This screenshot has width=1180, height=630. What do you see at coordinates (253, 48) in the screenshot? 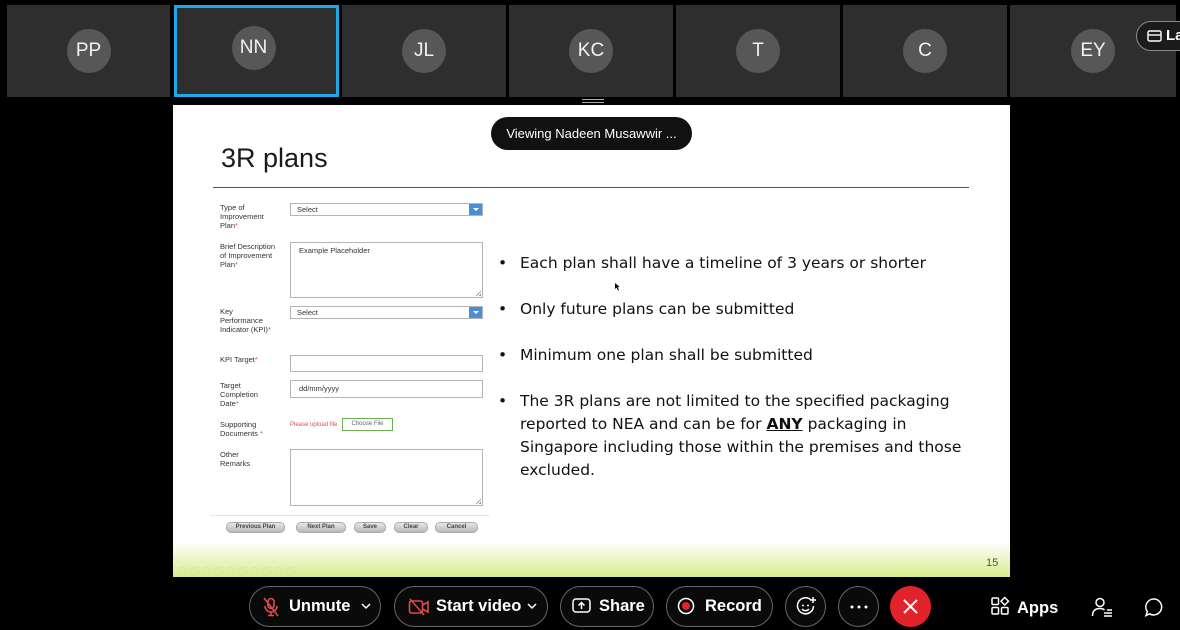
I see `avatar: NN` at bounding box center [253, 48].